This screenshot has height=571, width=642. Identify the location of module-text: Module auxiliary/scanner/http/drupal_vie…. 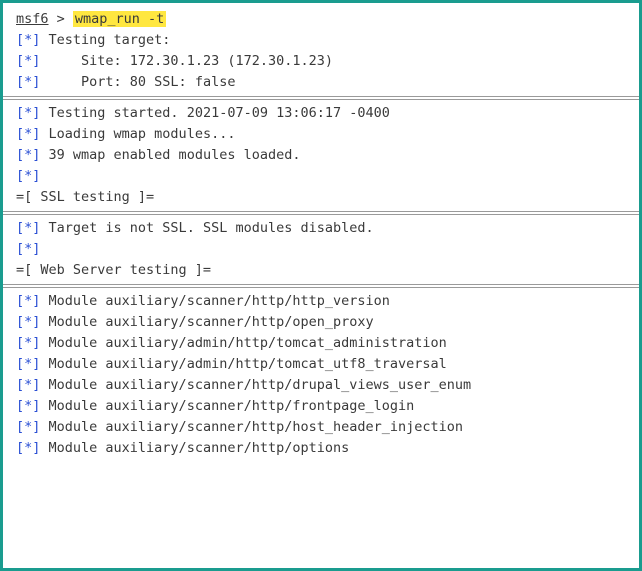
(256, 385).